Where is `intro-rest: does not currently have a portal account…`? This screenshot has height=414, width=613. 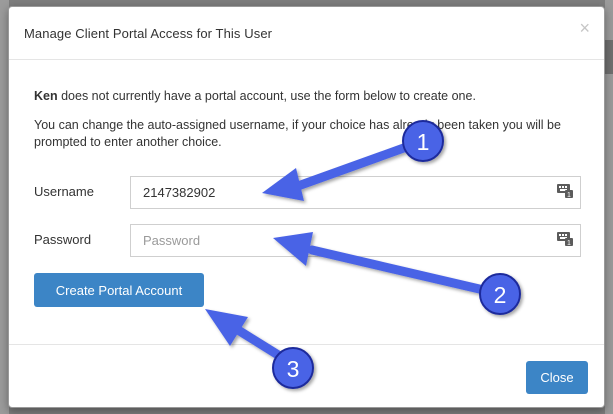 intro-rest: does not currently have a portal account… is located at coordinates (266, 96).